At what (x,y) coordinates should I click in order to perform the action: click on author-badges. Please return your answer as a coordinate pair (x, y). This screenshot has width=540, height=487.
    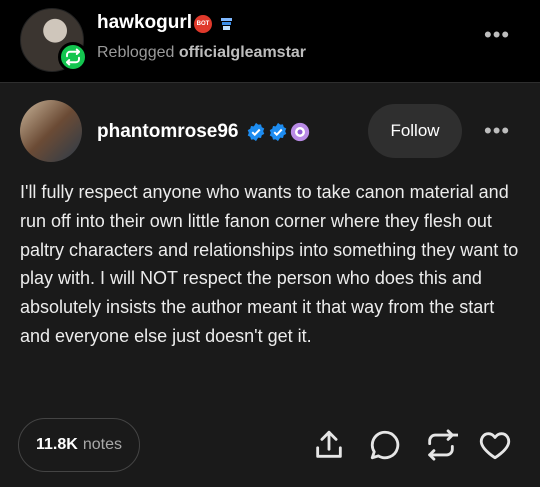
    Looking at the image, I should click on (278, 132).